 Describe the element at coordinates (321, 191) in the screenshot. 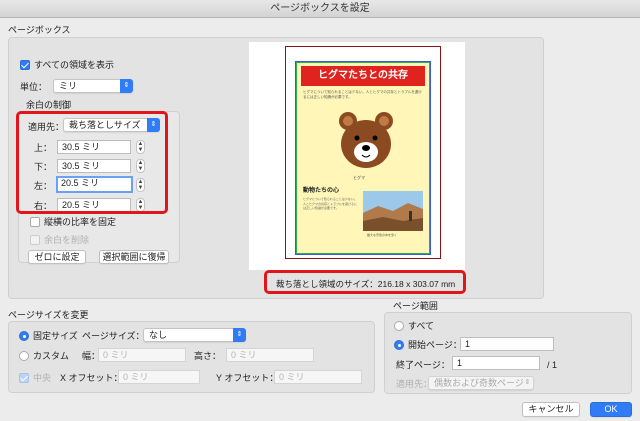

I see `preview-sub-heading: 動物たちの心` at that location.